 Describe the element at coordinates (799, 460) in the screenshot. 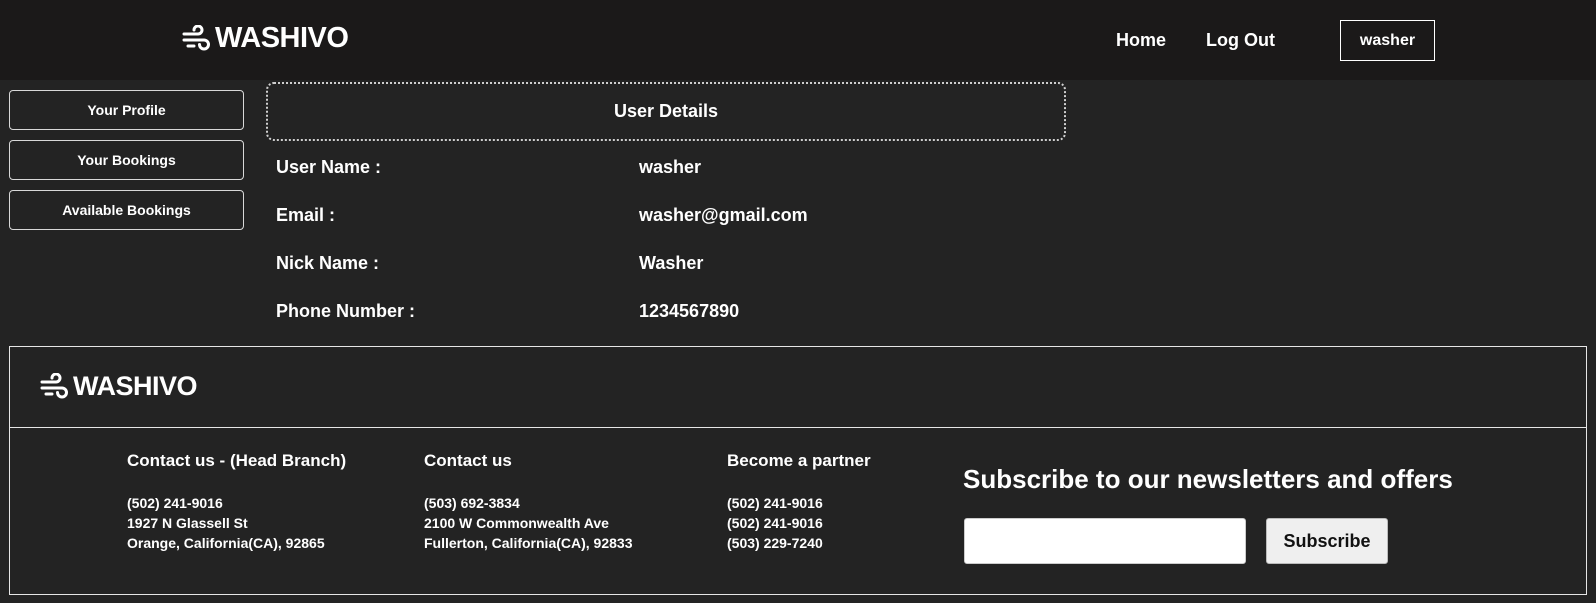

I see `become-partner-title: Become a partner` at that location.